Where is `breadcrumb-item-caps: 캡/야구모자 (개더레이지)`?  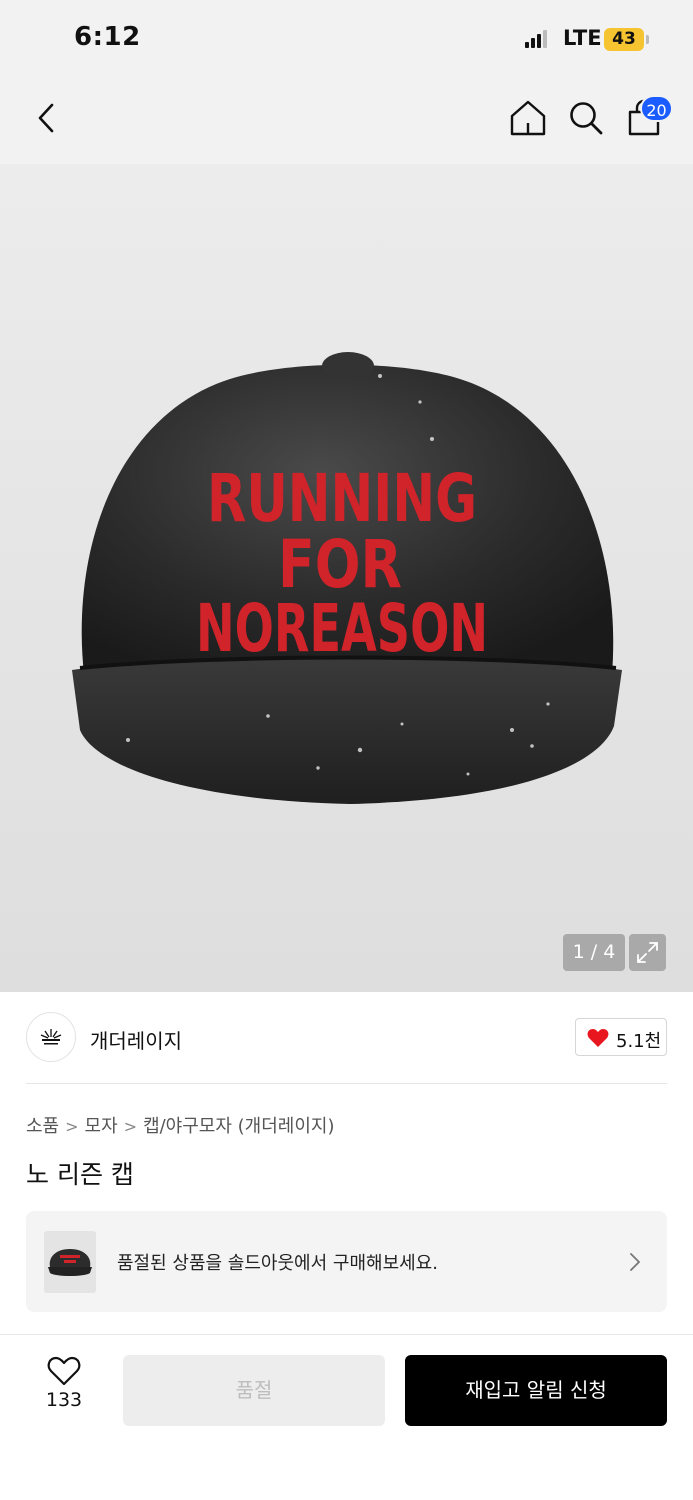 breadcrumb-item-caps: 캡/야구모자 (개더레이지) is located at coordinates (238, 1126).